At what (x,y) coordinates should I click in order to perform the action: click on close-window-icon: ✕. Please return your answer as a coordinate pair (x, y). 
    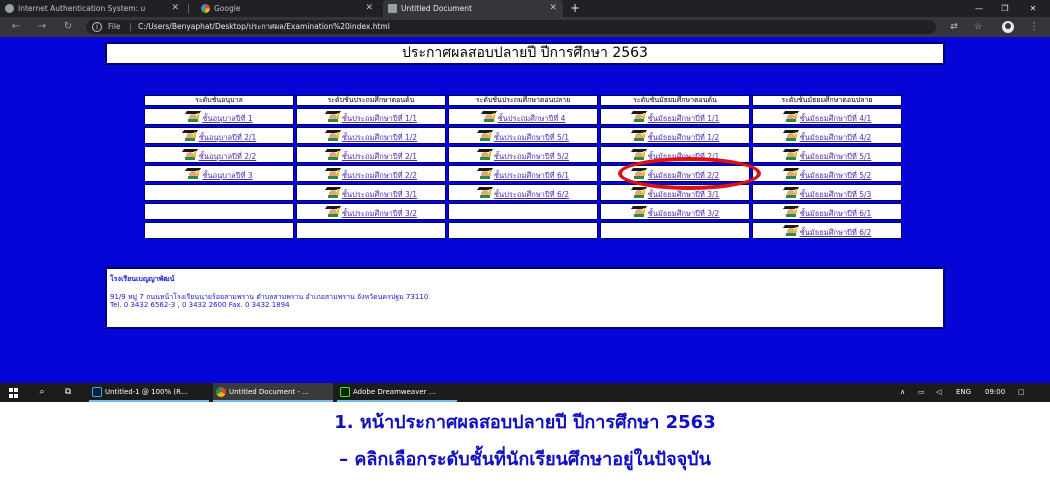
    Looking at the image, I should click on (1033, 8).